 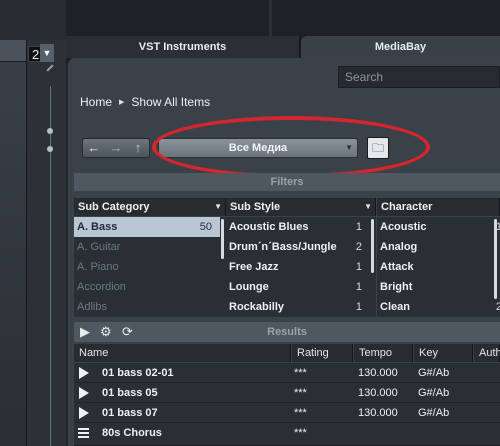 I want to click on item-label: Acoustic Blues, so click(x=269, y=227).